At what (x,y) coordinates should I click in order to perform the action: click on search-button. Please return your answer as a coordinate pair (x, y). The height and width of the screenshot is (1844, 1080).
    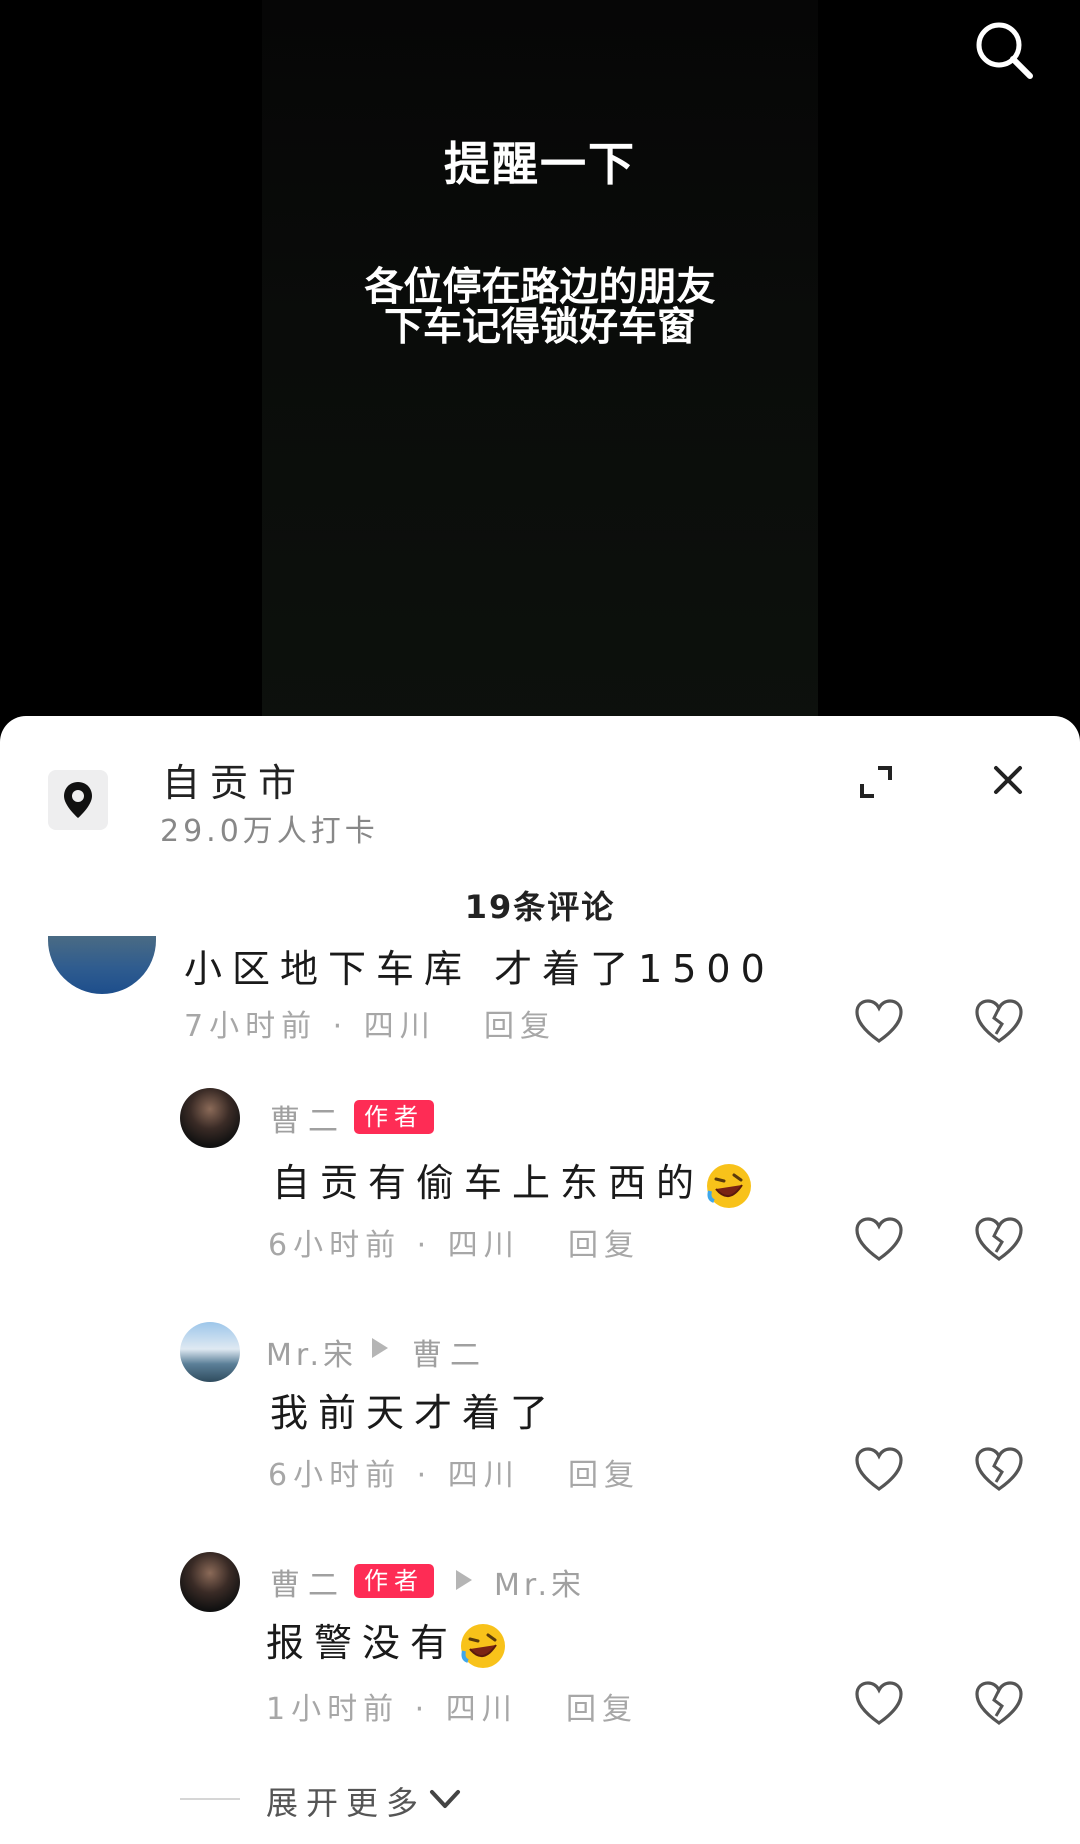
    Looking at the image, I should click on (1004, 50).